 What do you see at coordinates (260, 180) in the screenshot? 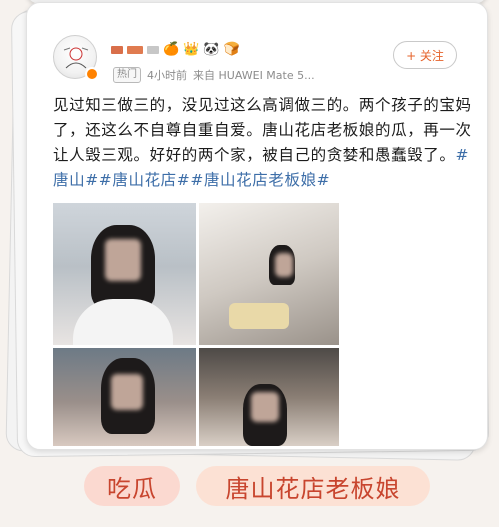
I see `hashtag-flower-shop-owner: #唐山花店老板娘#` at bounding box center [260, 180].